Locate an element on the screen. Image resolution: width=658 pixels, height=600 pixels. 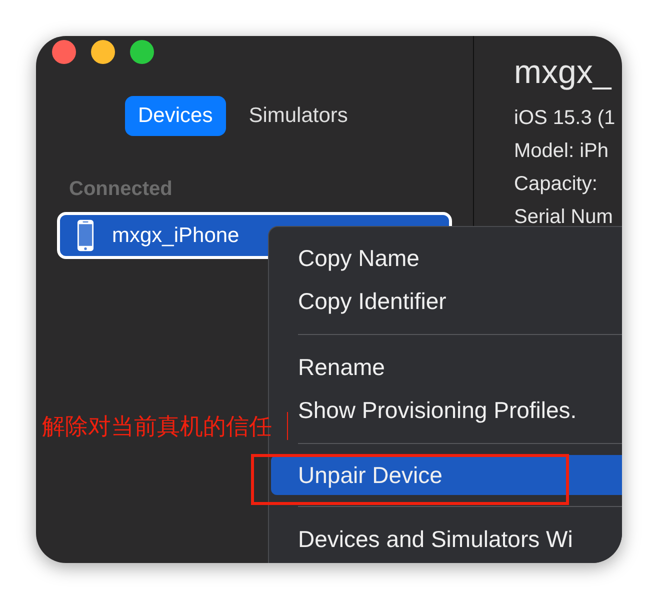
device-name: mxgx_iPhone is located at coordinates (176, 236).